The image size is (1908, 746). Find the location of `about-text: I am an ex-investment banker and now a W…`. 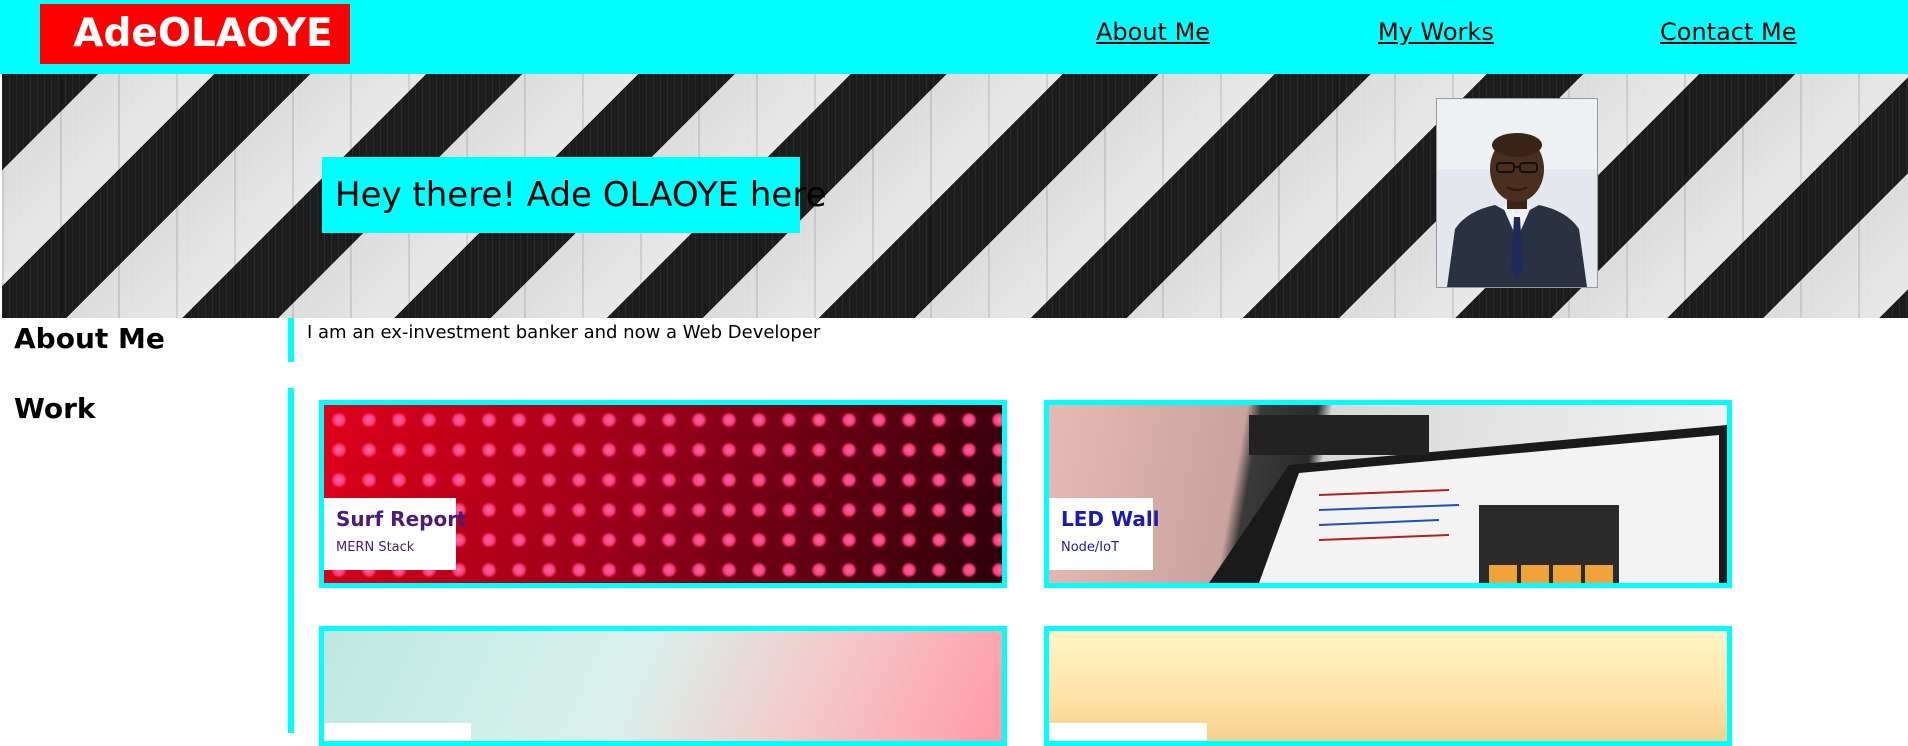

about-text: I am an ex-investment banker and now a W… is located at coordinates (564, 332).